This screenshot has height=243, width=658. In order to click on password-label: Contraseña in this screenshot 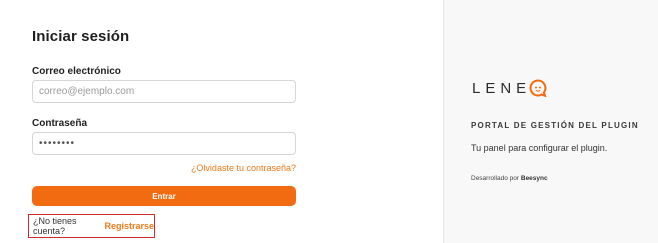, I will do `click(60, 123)`.